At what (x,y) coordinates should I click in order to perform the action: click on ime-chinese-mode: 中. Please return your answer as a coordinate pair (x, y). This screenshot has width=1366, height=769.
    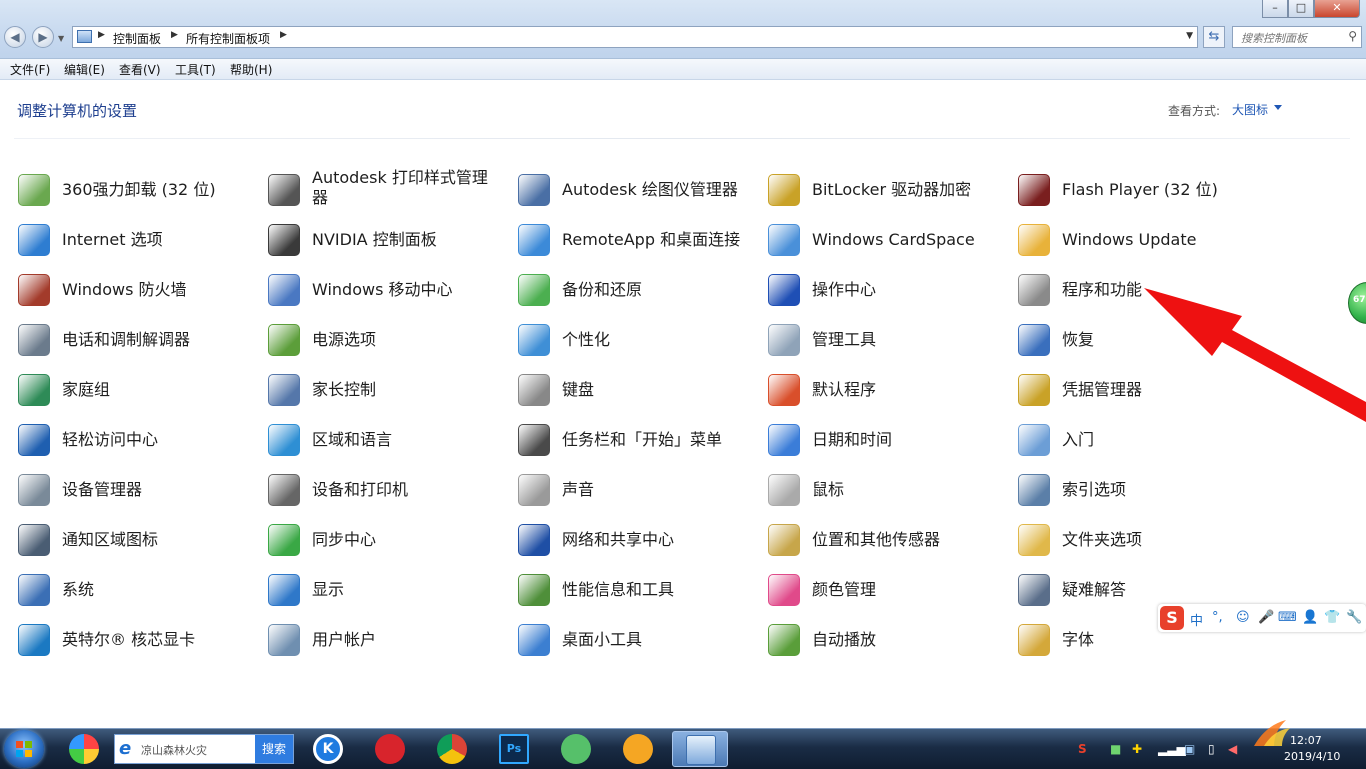
    Looking at the image, I should click on (1196, 619).